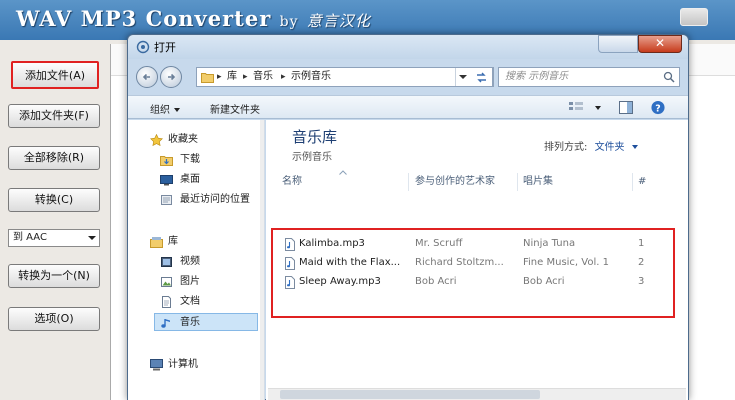 The image size is (735, 400). Describe the element at coordinates (566, 147) in the screenshot. I see `arrange-label: 排列方式:` at that location.